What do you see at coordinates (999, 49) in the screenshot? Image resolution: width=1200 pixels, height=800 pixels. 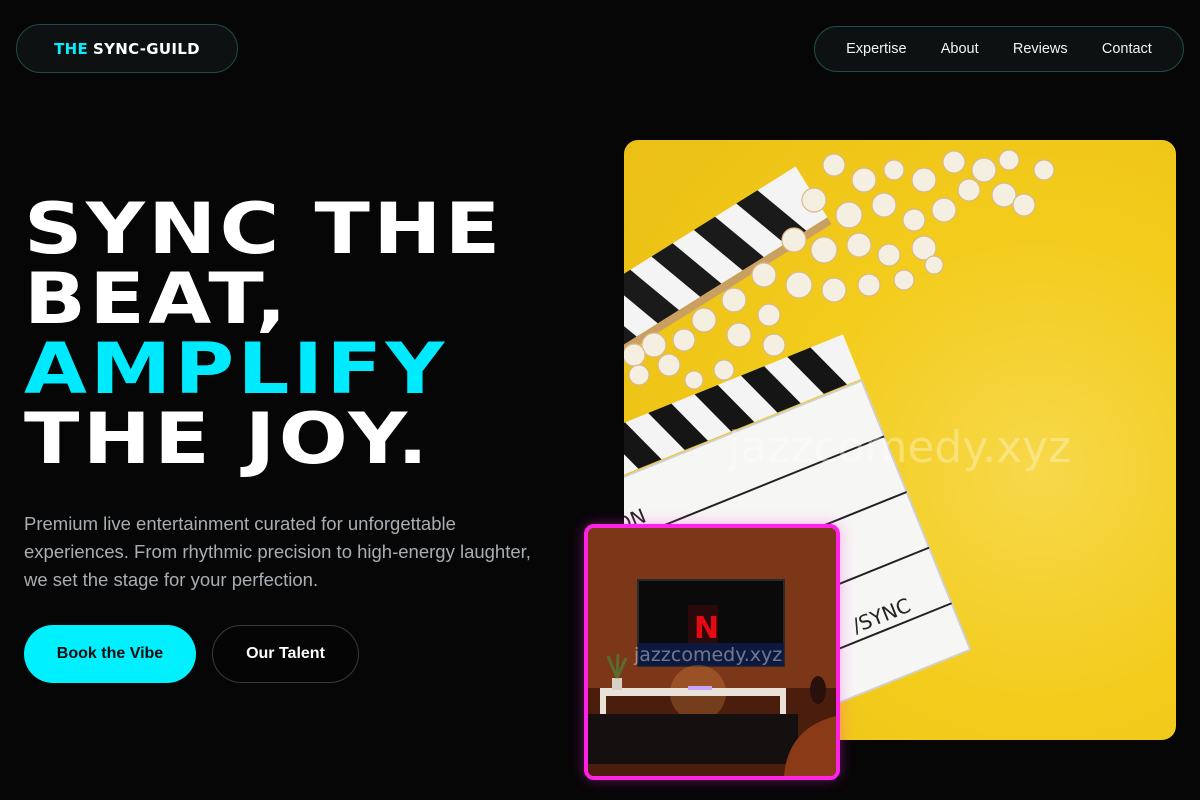 I see `main-nav: Expertise About Reviews Contact` at bounding box center [999, 49].